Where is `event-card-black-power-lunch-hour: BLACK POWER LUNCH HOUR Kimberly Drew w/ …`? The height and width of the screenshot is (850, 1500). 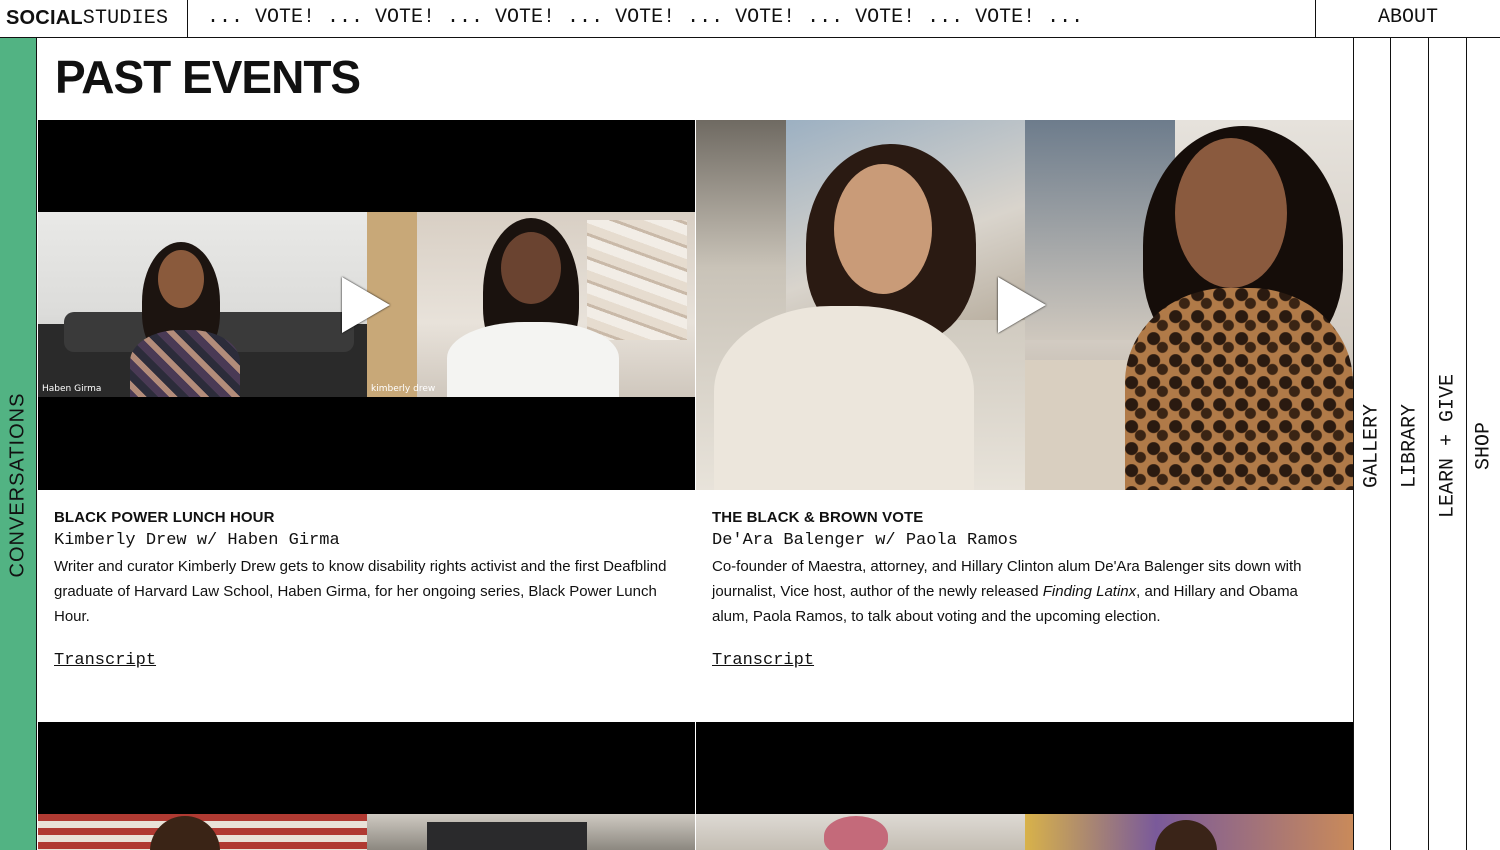
event-card-black-power-lunch-hour: BLACK POWER LUNCH HOUR Kimberly Drew w/ … is located at coordinates (366, 606).